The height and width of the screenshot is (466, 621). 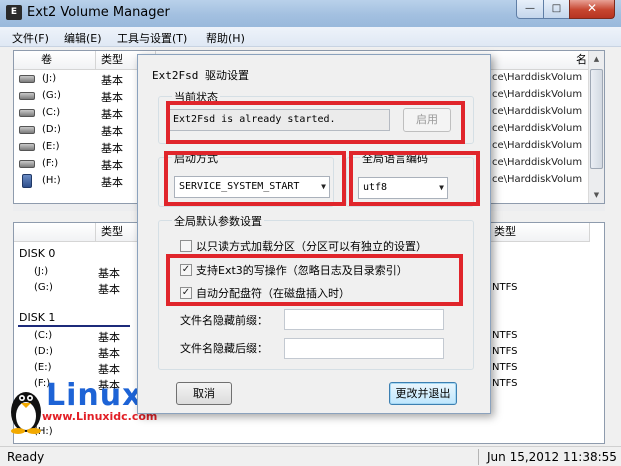 What do you see at coordinates (51, 180) in the screenshot?
I see `volume-label: (H:)` at bounding box center [51, 180].